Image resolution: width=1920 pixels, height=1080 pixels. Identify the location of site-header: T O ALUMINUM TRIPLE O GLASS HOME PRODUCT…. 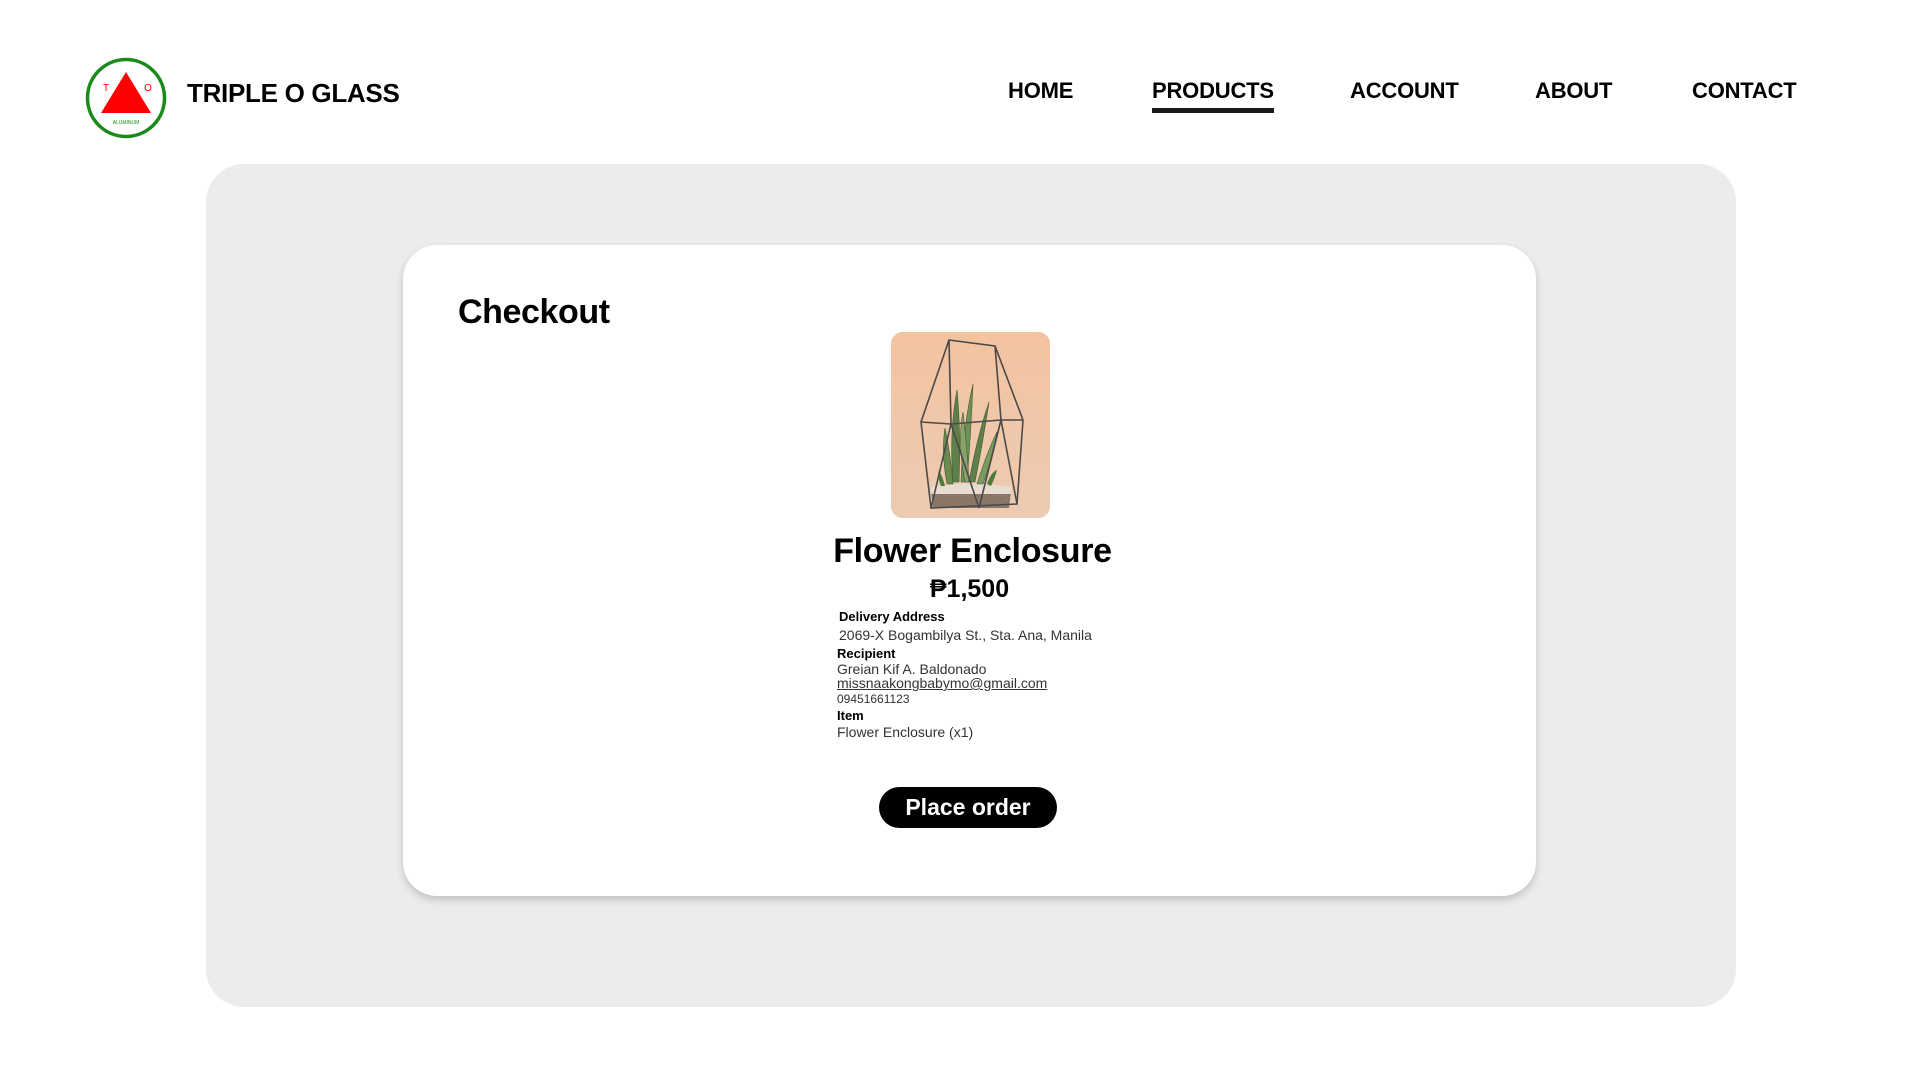
(960, 75).